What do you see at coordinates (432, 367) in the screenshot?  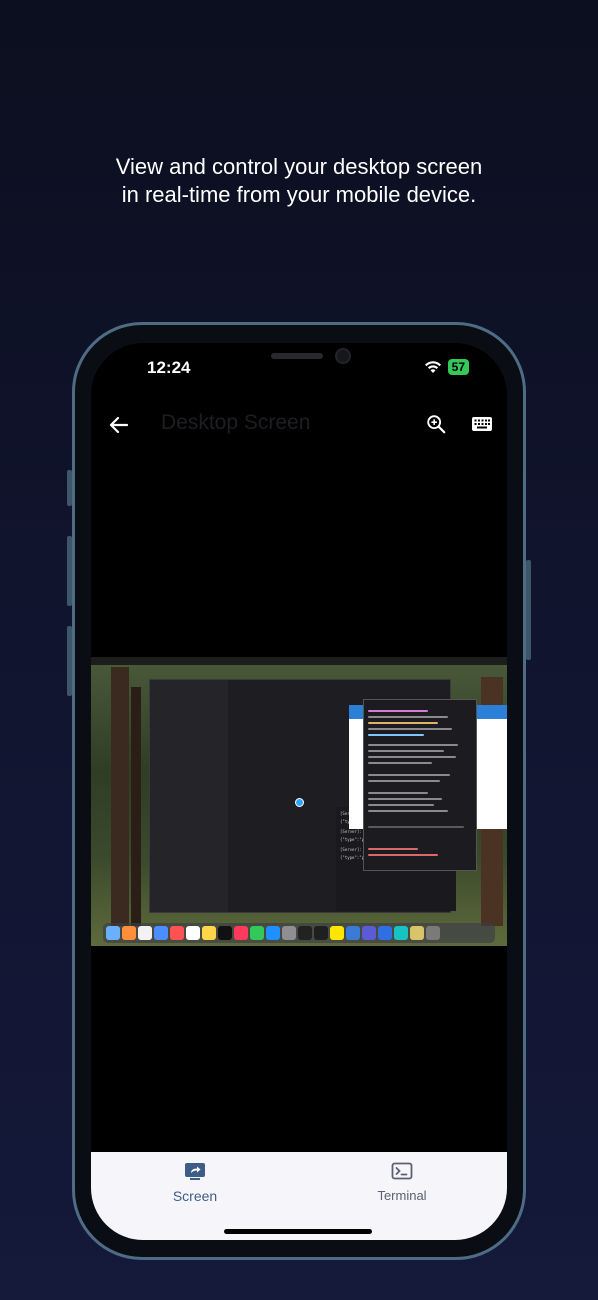 I see `wifi-icon` at bounding box center [432, 367].